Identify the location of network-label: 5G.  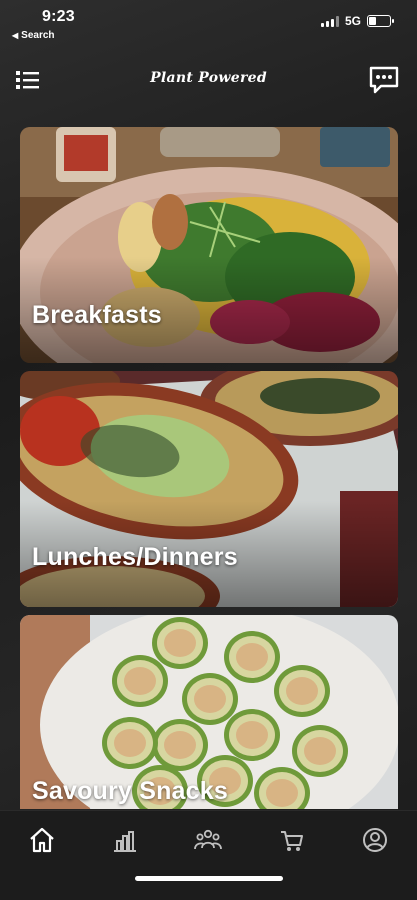
(352, 21).